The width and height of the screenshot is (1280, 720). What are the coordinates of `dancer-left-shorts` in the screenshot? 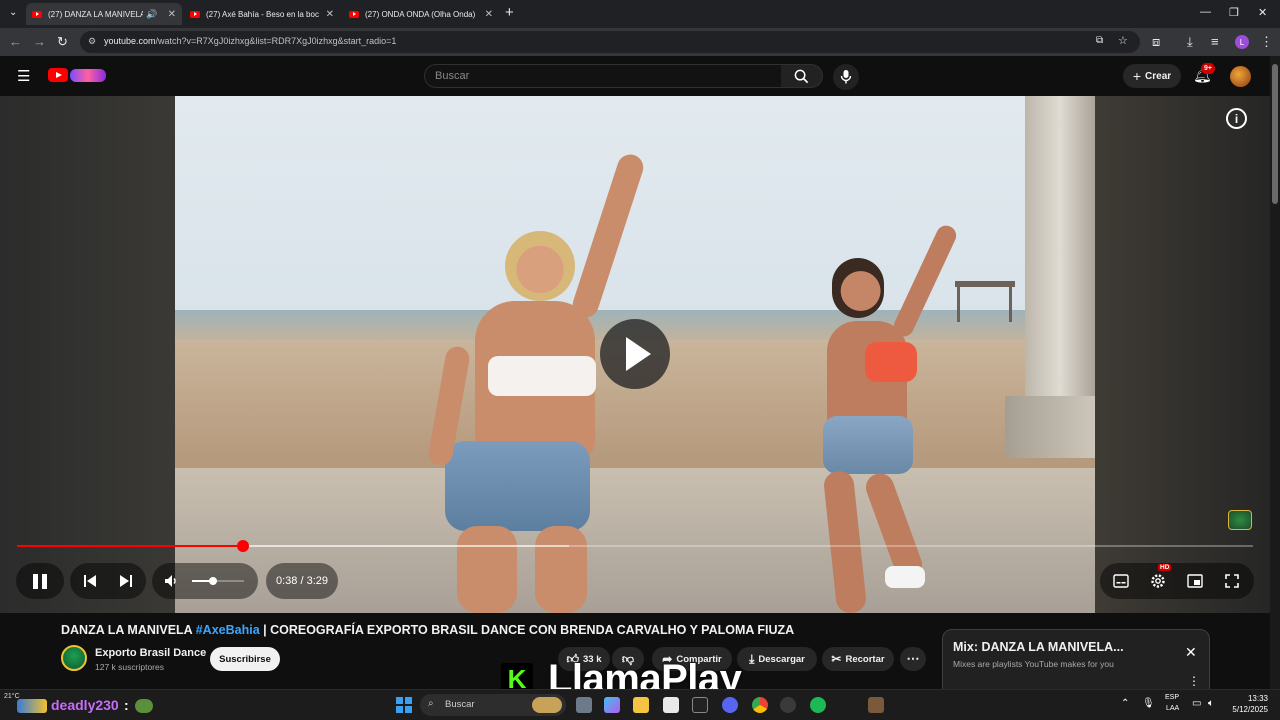 It's located at (517, 486).